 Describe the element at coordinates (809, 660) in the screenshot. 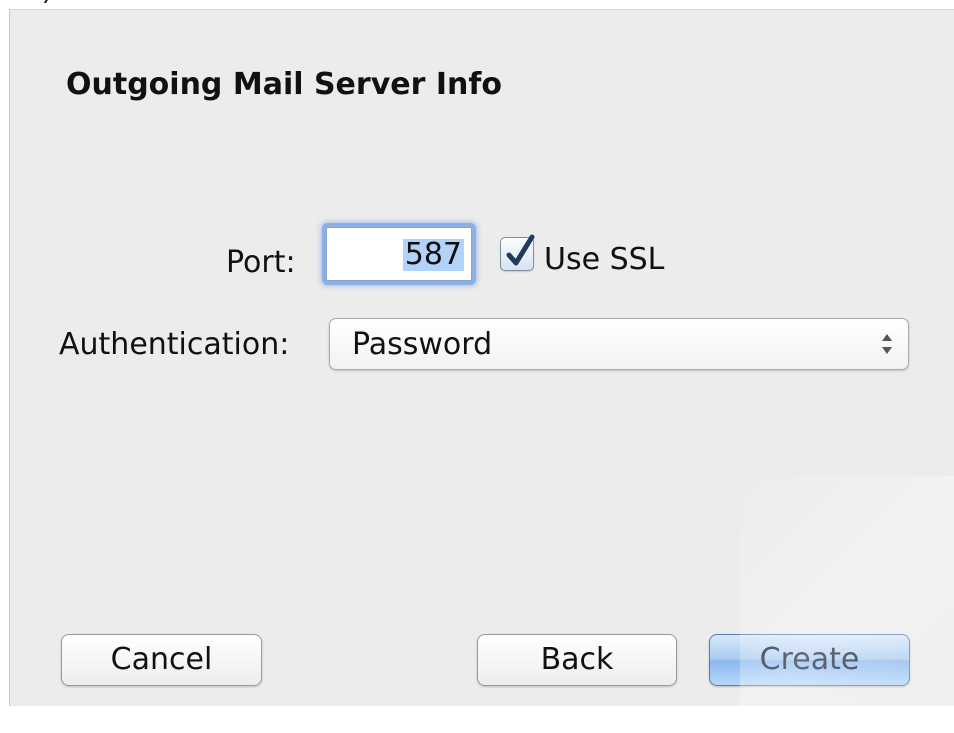

I see `create-button: Create` at that location.